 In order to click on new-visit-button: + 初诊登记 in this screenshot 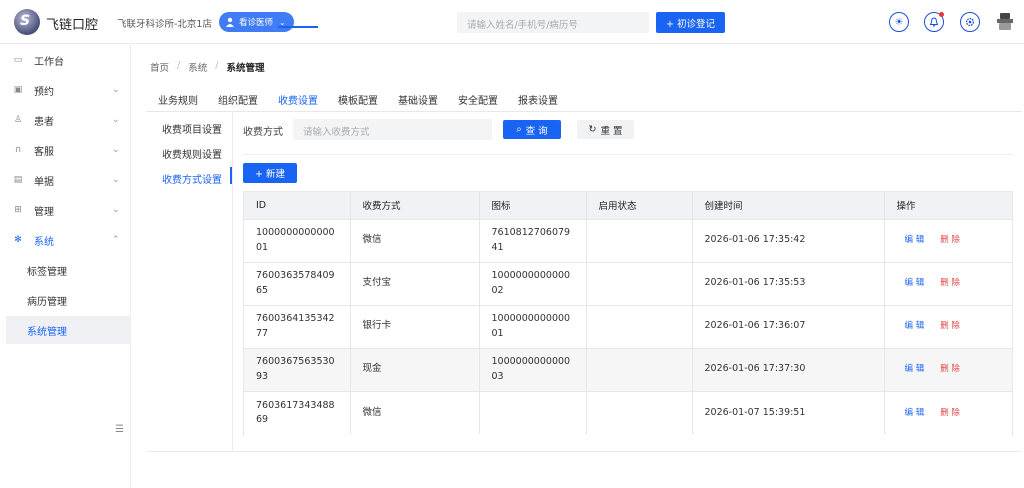, I will do `click(690, 22)`.